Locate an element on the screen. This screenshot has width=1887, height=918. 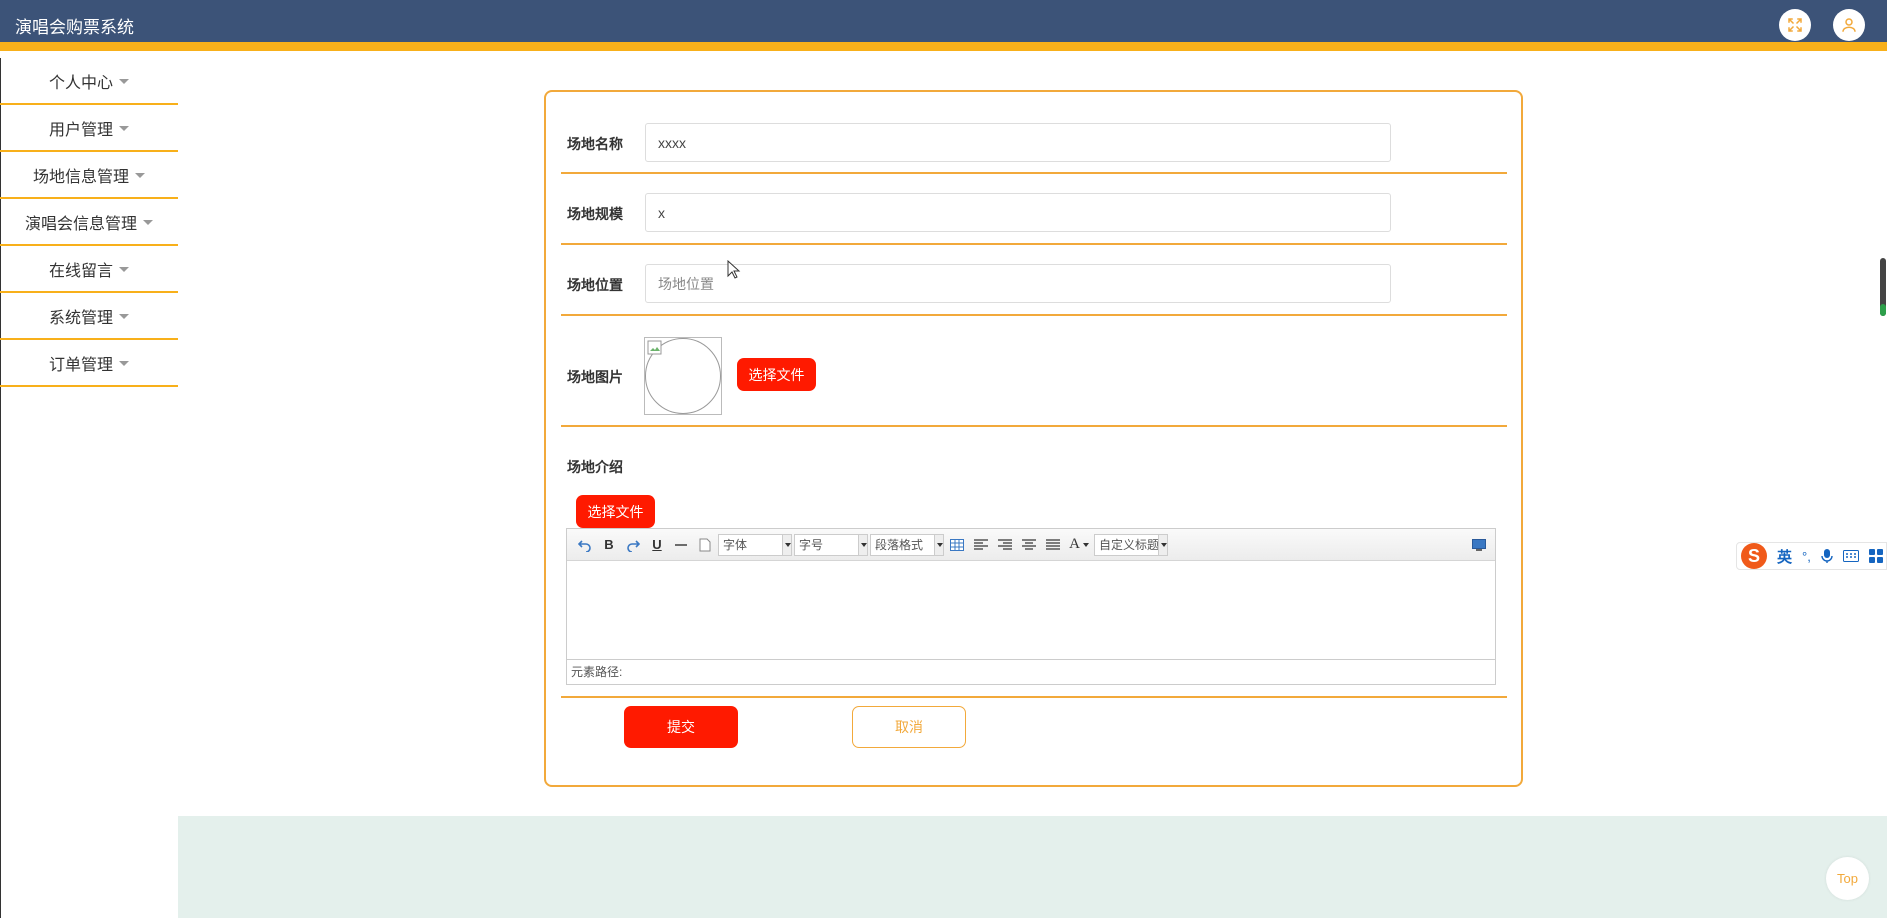
top-header: 演唱会购票系统 is located at coordinates (943, 25).